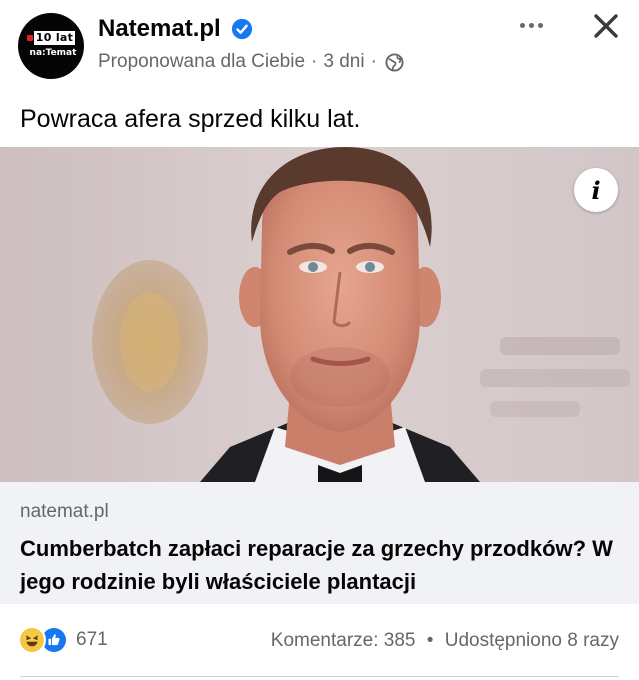 The height and width of the screenshot is (680, 639). I want to click on info-button: i, so click(596, 190).